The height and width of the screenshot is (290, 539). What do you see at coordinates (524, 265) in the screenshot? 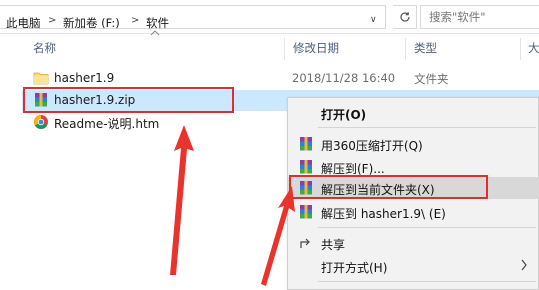
I see `chevron-right-icon` at bounding box center [524, 265].